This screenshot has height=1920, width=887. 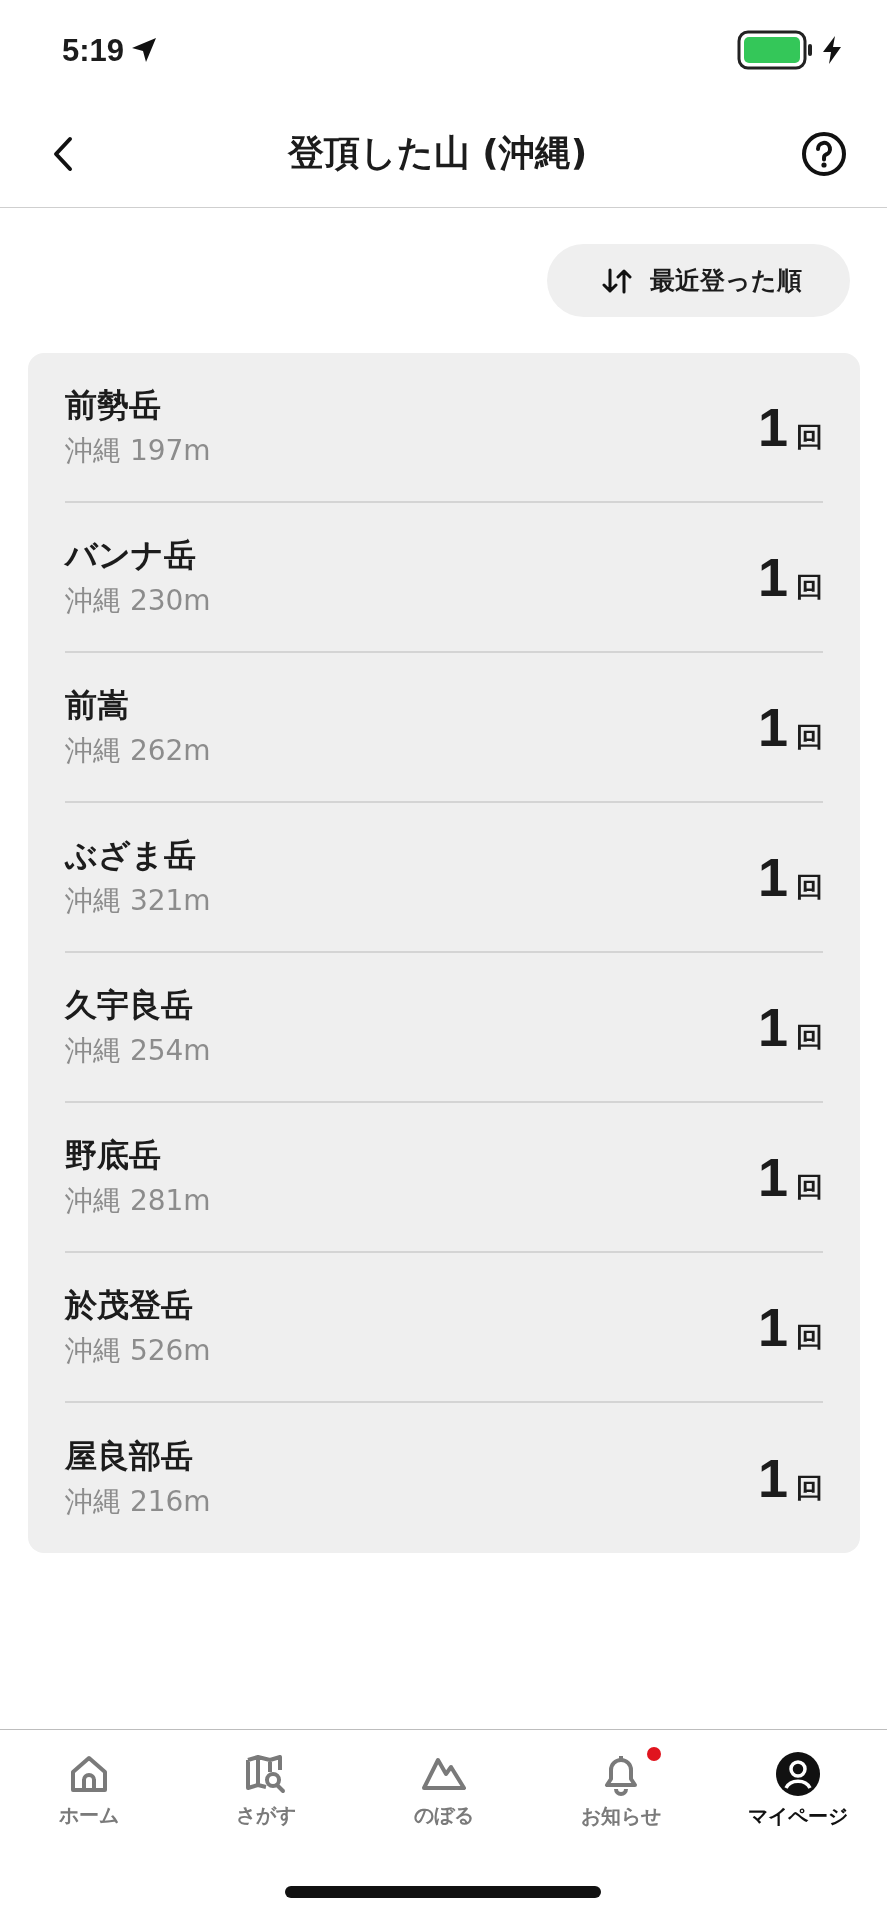 What do you see at coordinates (93, 50) in the screenshot?
I see `status-time: 5:19` at bounding box center [93, 50].